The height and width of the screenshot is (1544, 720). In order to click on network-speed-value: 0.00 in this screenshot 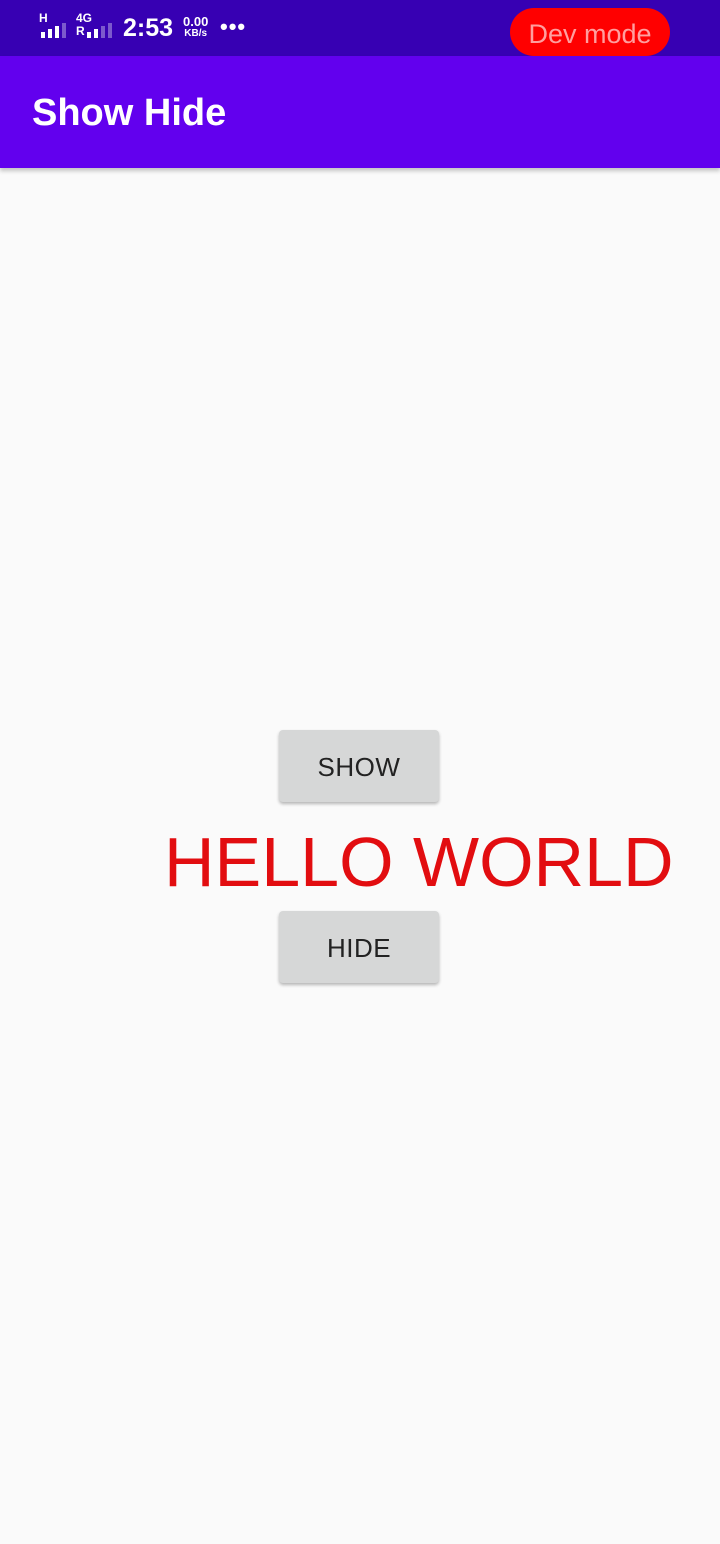, I will do `click(196, 21)`.